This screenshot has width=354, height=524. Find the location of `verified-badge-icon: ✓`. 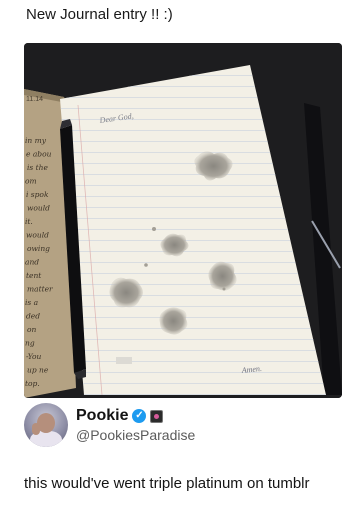

verified-badge-icon: ✓ is located at coordinates (139, 416).